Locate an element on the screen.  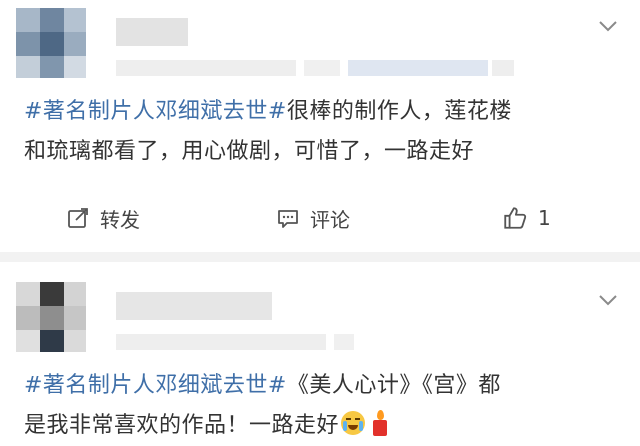
comment-label: 评论 is located at coordinates (330, 219).